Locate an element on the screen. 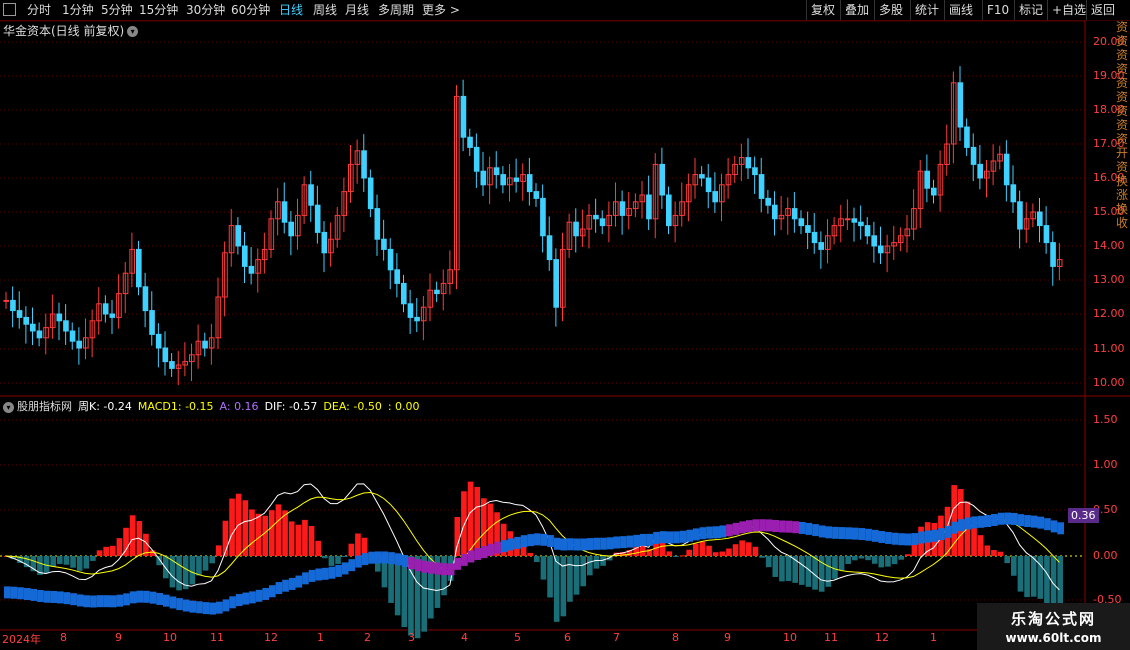 This screenshot has height=650, width=1130. date-axis-tick: 7 is located at coordinates (616, 637).